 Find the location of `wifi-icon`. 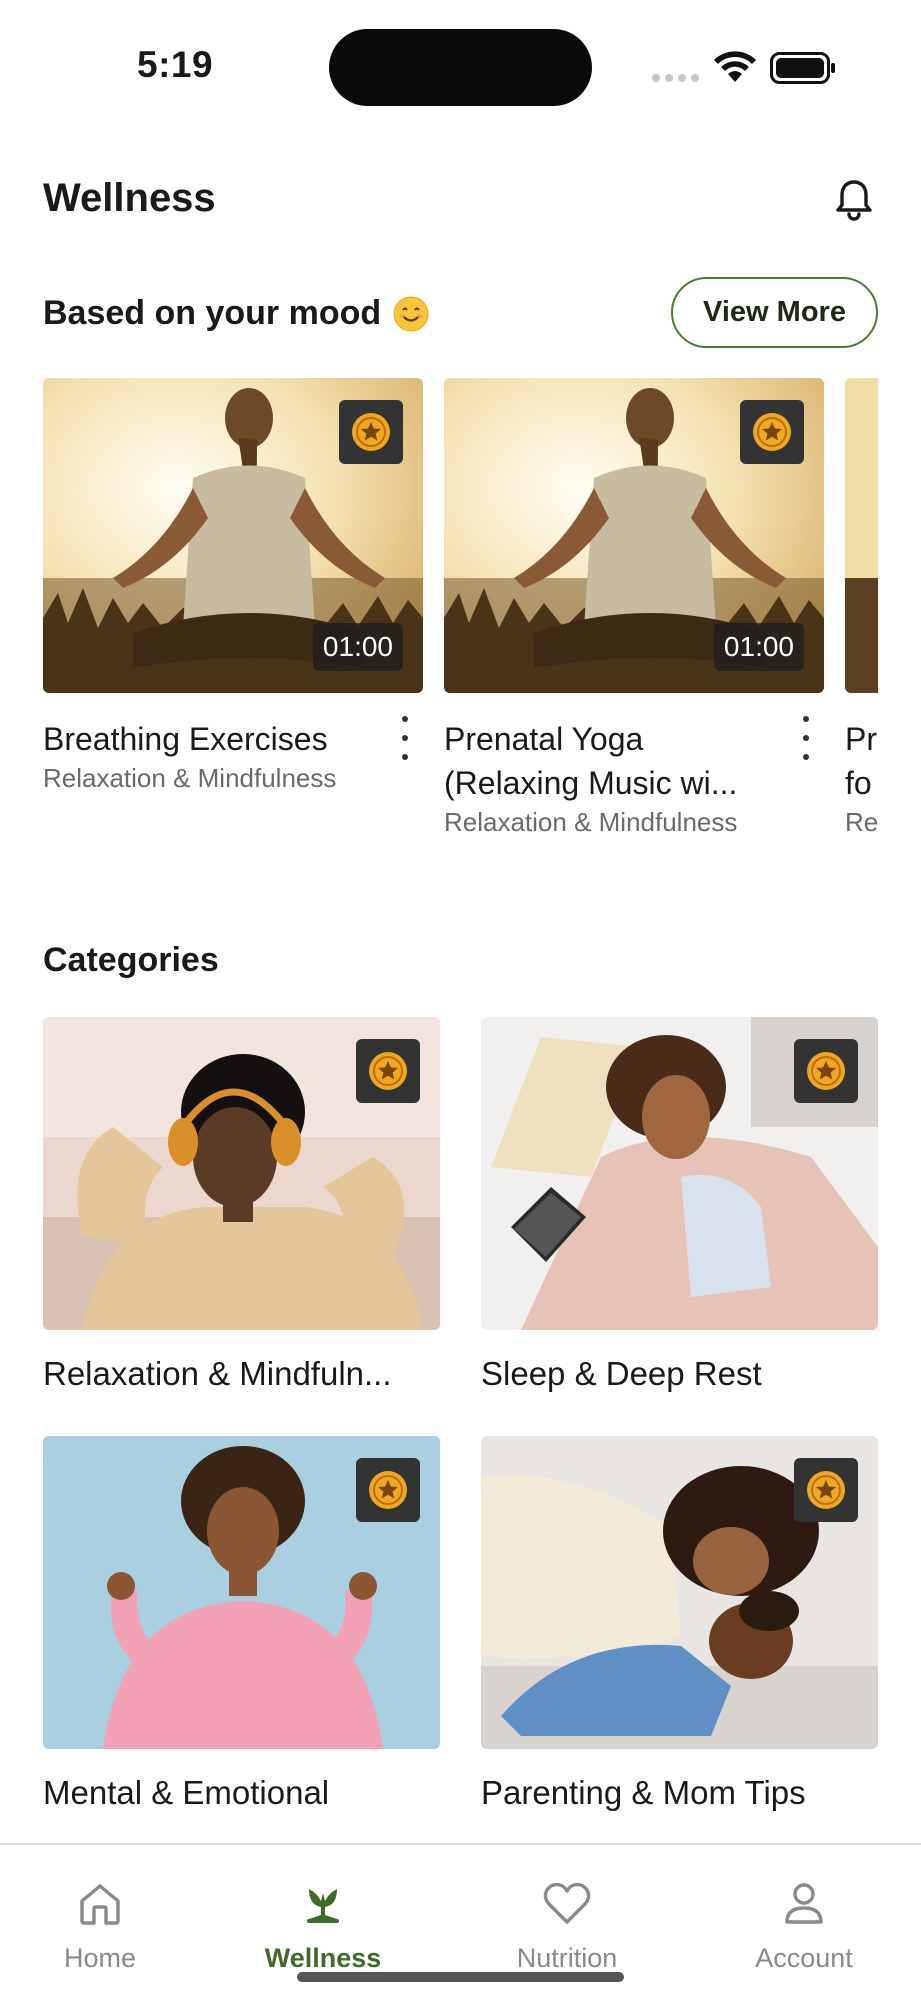

wifi-icon is located at coordinates (735, 66).